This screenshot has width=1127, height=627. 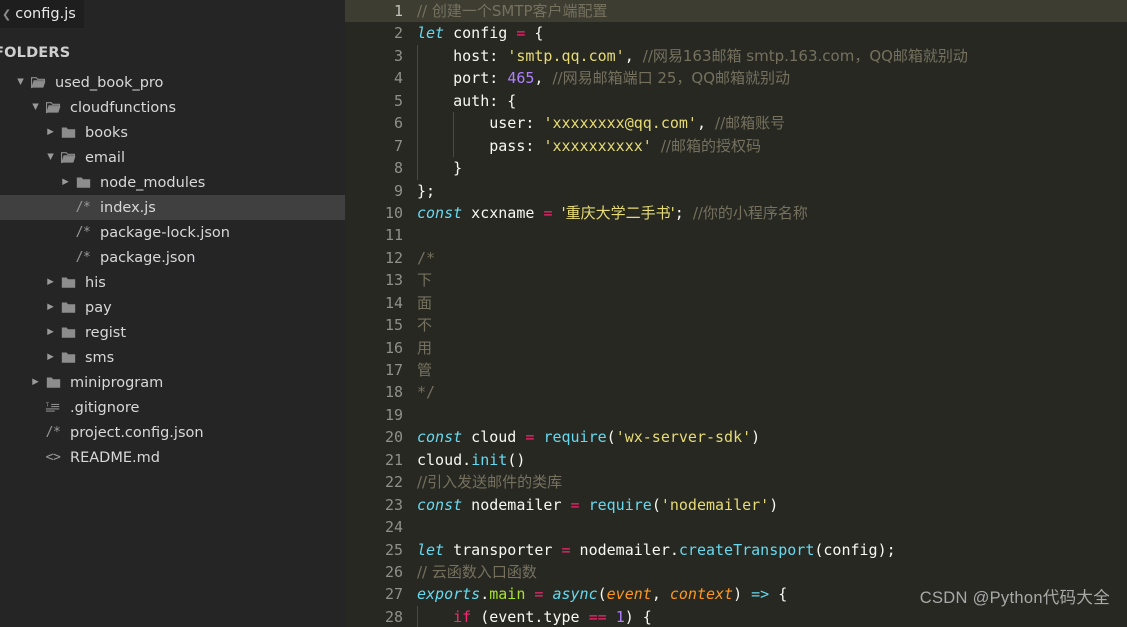 I want to click on line-number: 23, so click(x=393, y=504).